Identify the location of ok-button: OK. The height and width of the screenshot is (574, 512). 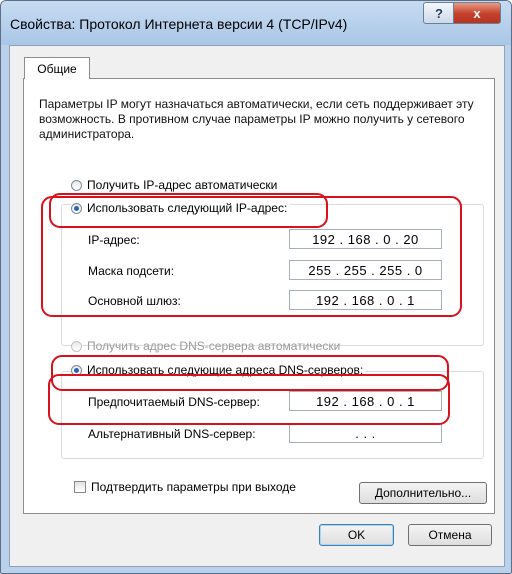
(356, 535).